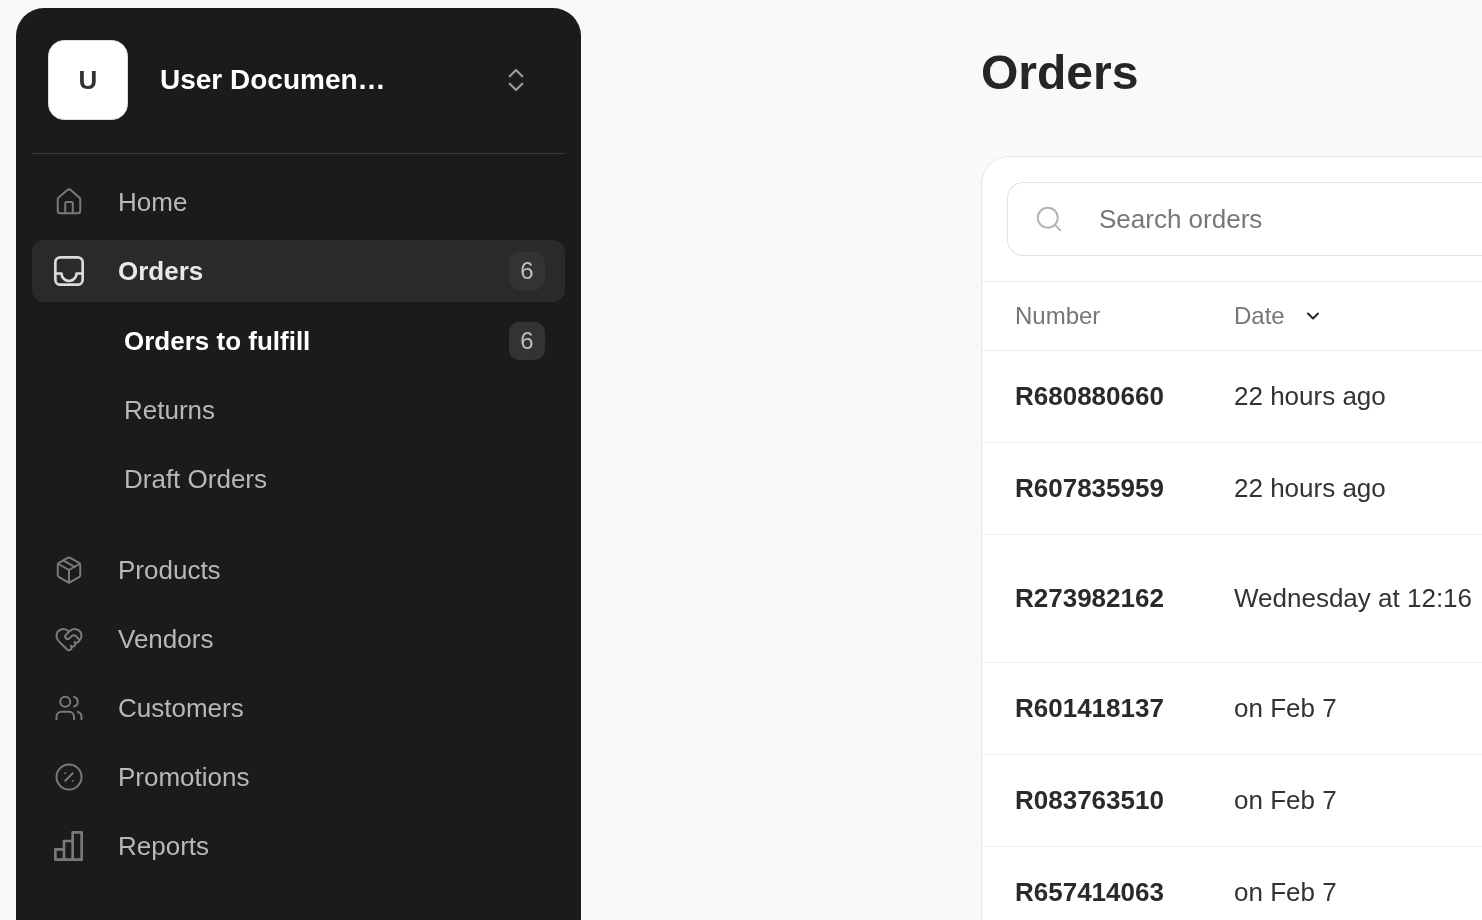 This screenshot has width=1482, height=920. I want to click on nav-item: Home, so click(298, 202).